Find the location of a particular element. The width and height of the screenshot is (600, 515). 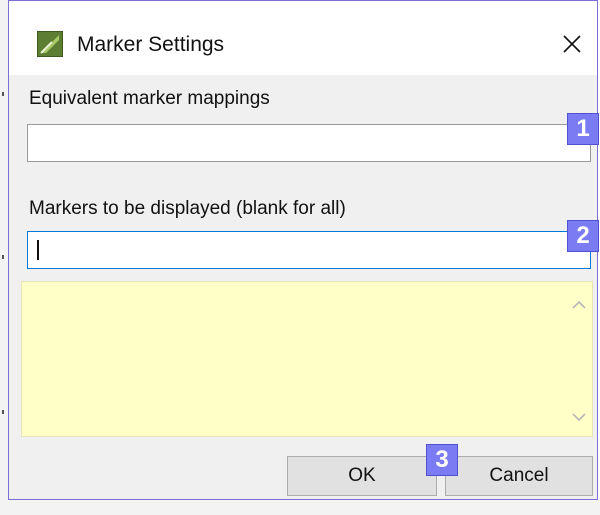

annotation-badge-3: 3 is located at coordinates (442, 460).